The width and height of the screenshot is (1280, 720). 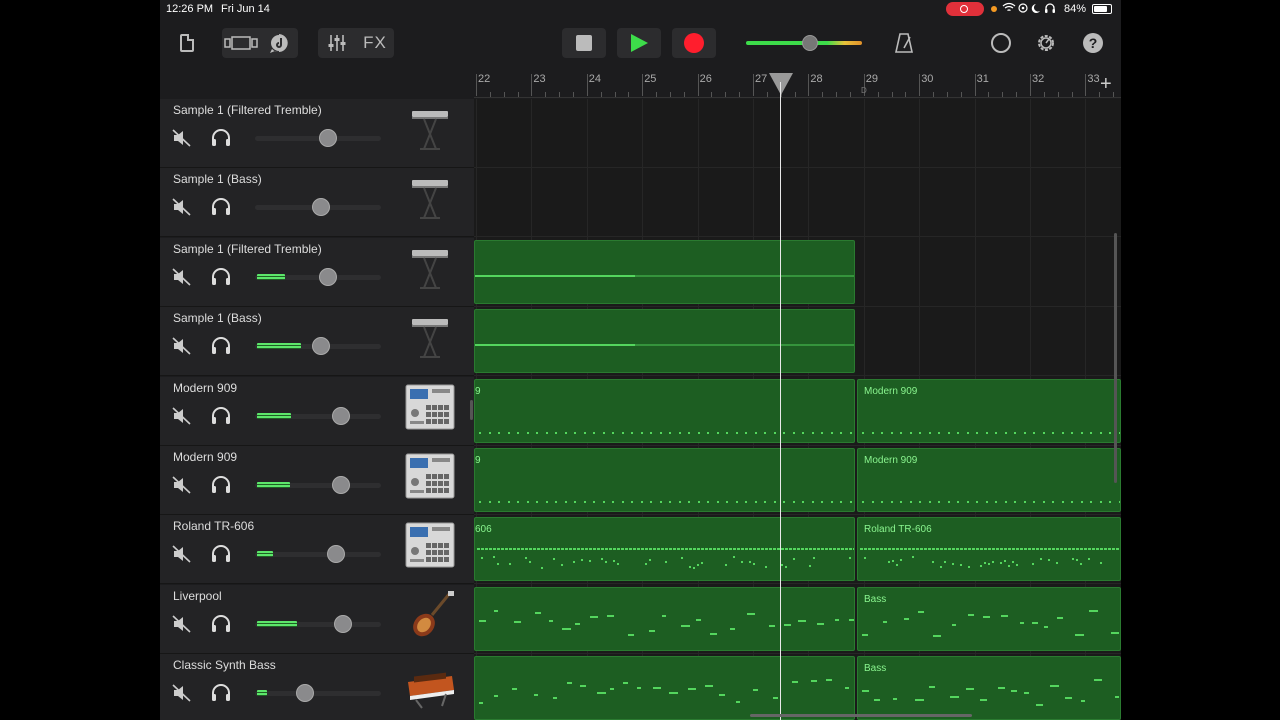 I want to click on my-songs-button, so click(x=187, y=43).